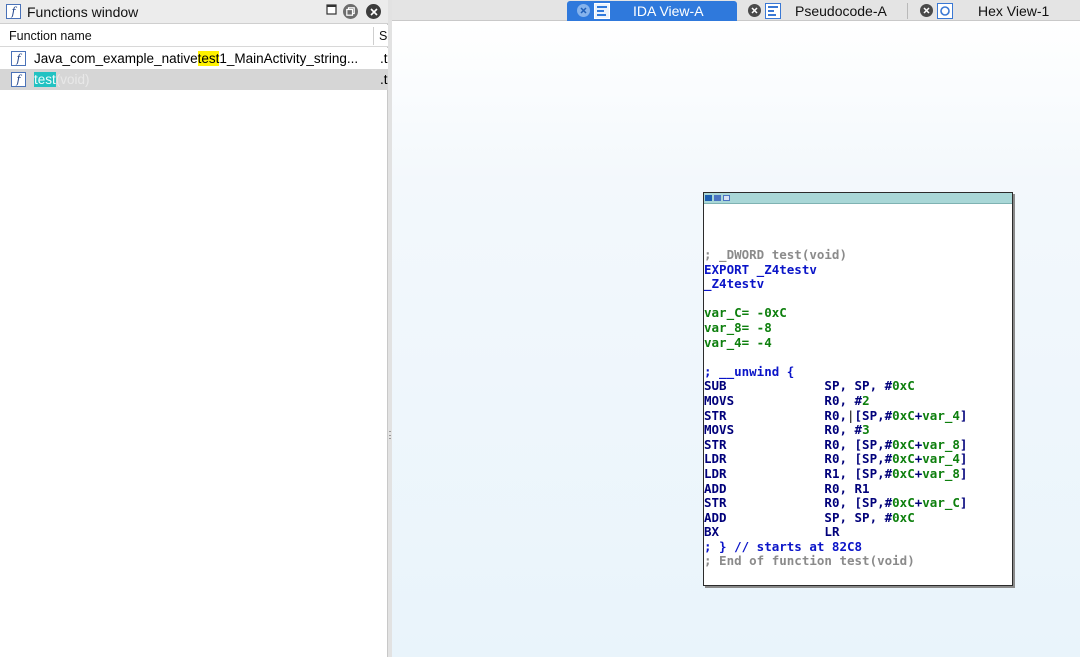  I want to click on column-header-segment: Se, so click(383, 36).